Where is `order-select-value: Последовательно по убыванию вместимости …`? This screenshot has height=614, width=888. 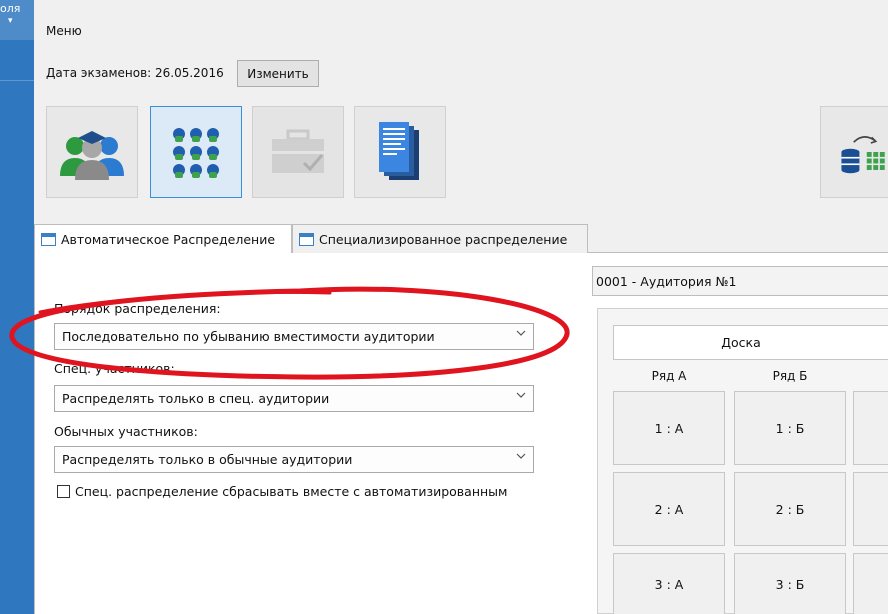
order-select-value: Последовательно по убыванию вместимости … is located at coordinates (248, 336).